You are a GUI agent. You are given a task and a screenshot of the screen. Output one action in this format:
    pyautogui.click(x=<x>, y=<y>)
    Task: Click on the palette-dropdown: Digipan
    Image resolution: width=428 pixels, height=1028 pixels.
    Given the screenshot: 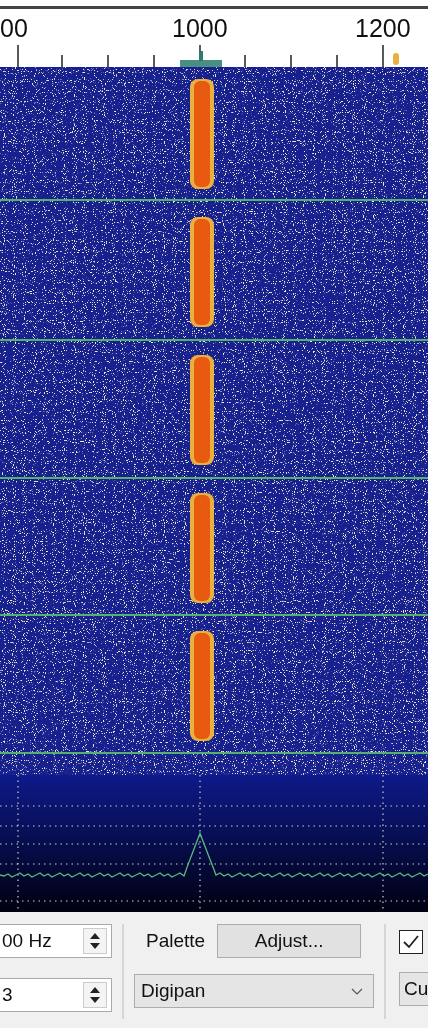 What is the action you would take?
    pyautogui.click(x=254, y=991)
    